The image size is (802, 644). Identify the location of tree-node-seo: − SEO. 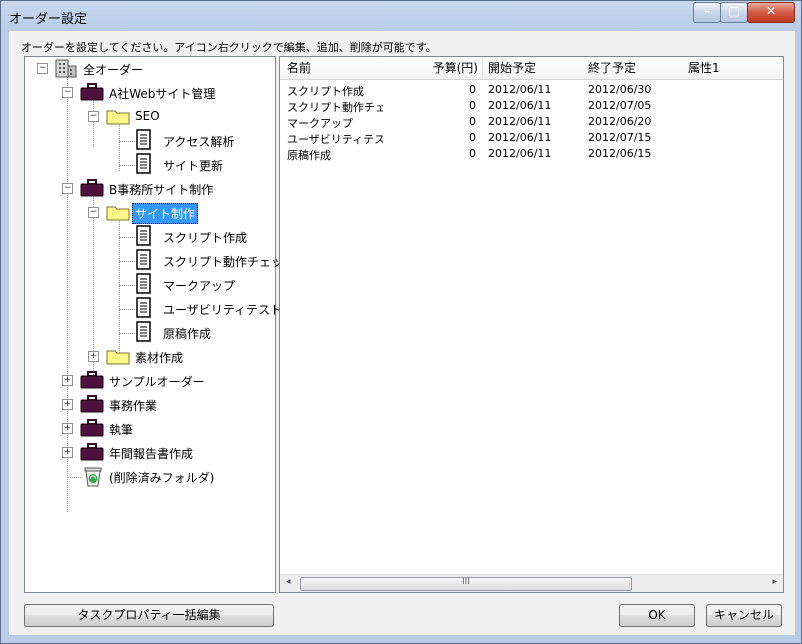
(150, 116).